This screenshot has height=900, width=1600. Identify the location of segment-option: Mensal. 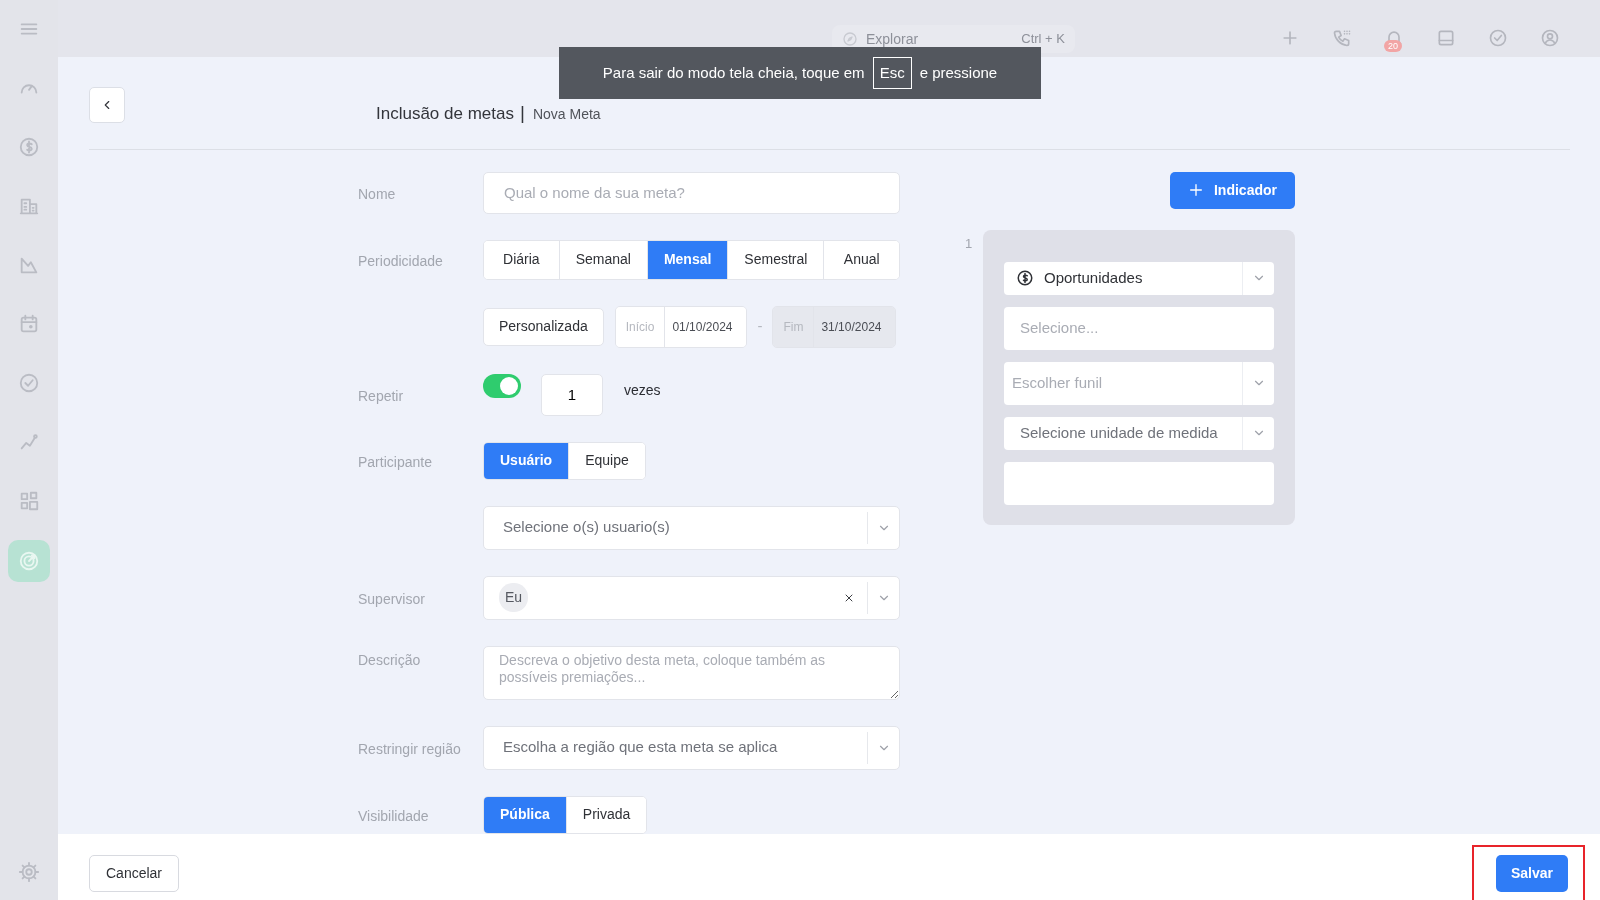
(687, 259).